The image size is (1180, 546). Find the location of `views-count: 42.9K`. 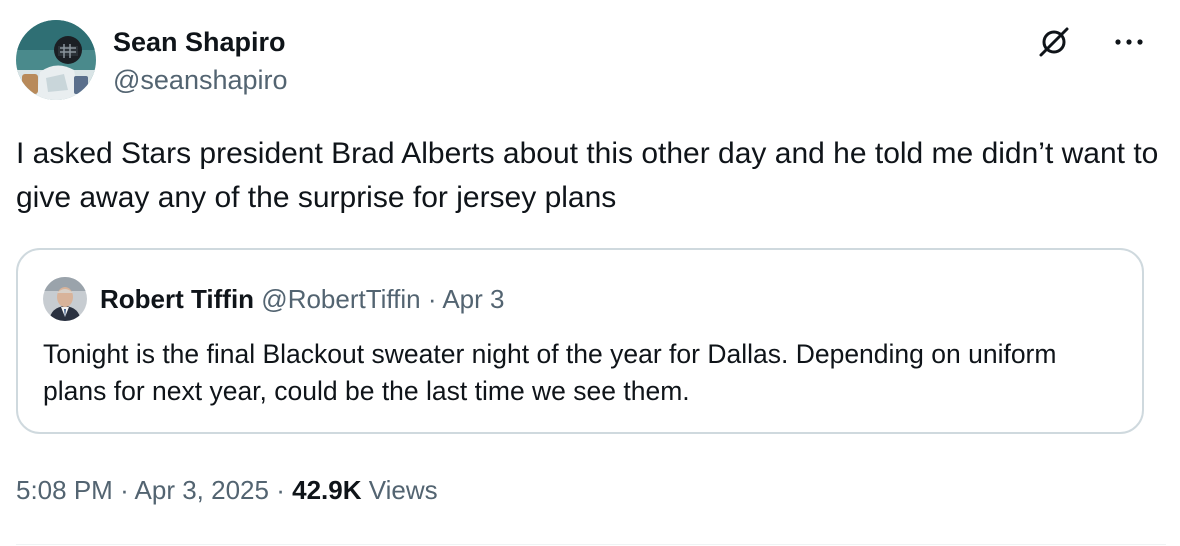

views-count: 42.9K is located at coordinates (326, 490).